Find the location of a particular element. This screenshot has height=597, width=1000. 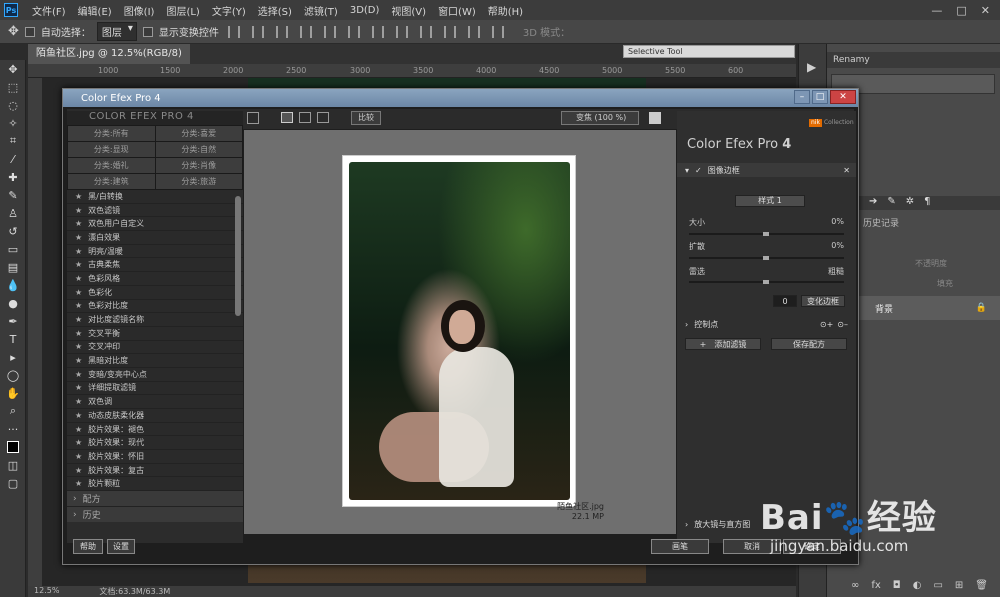

eyedropper-icon: ⁄ is located at coordinates (13, 159).